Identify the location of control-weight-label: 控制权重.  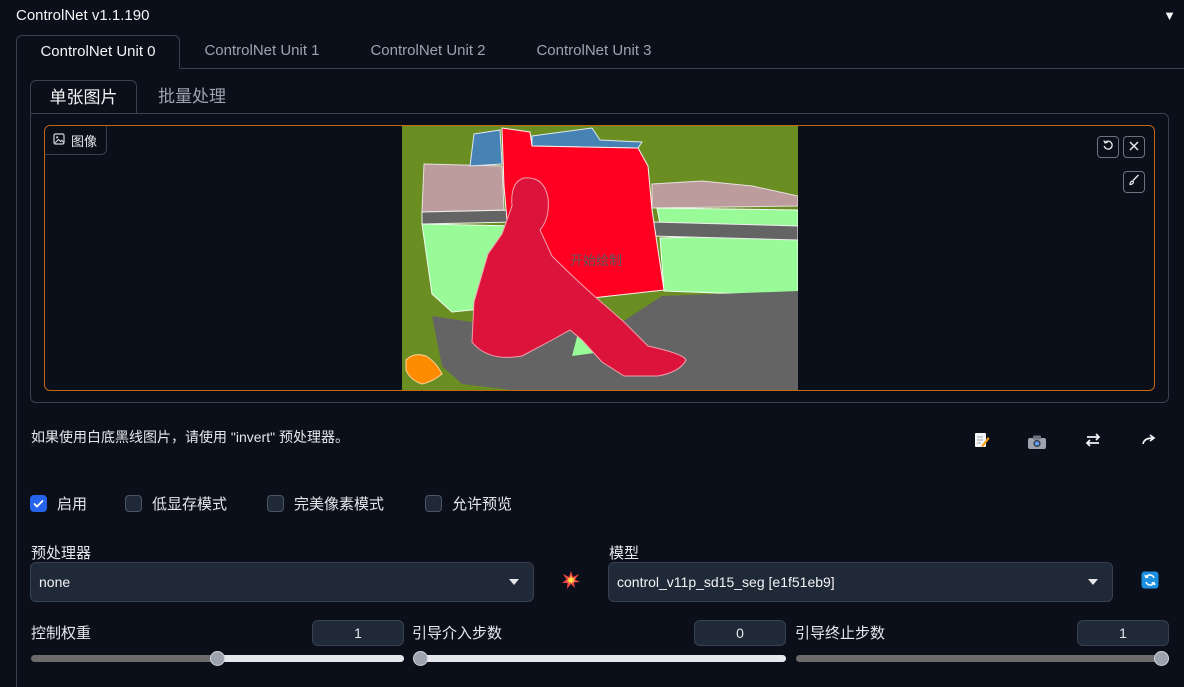
(61, 633).